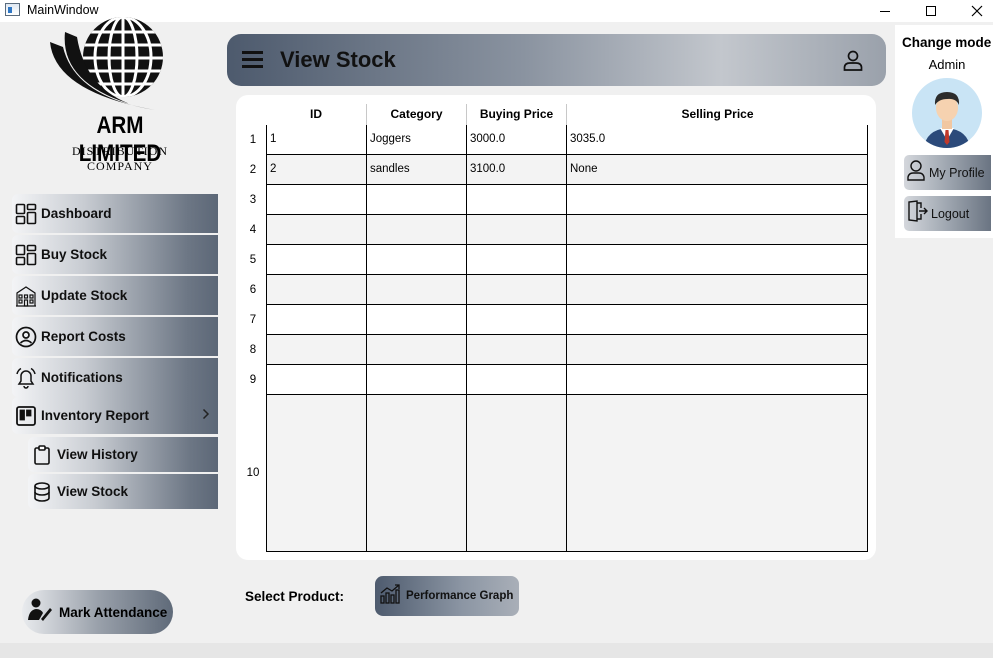  I want to click on user-role: Admin, so click(947, 64).